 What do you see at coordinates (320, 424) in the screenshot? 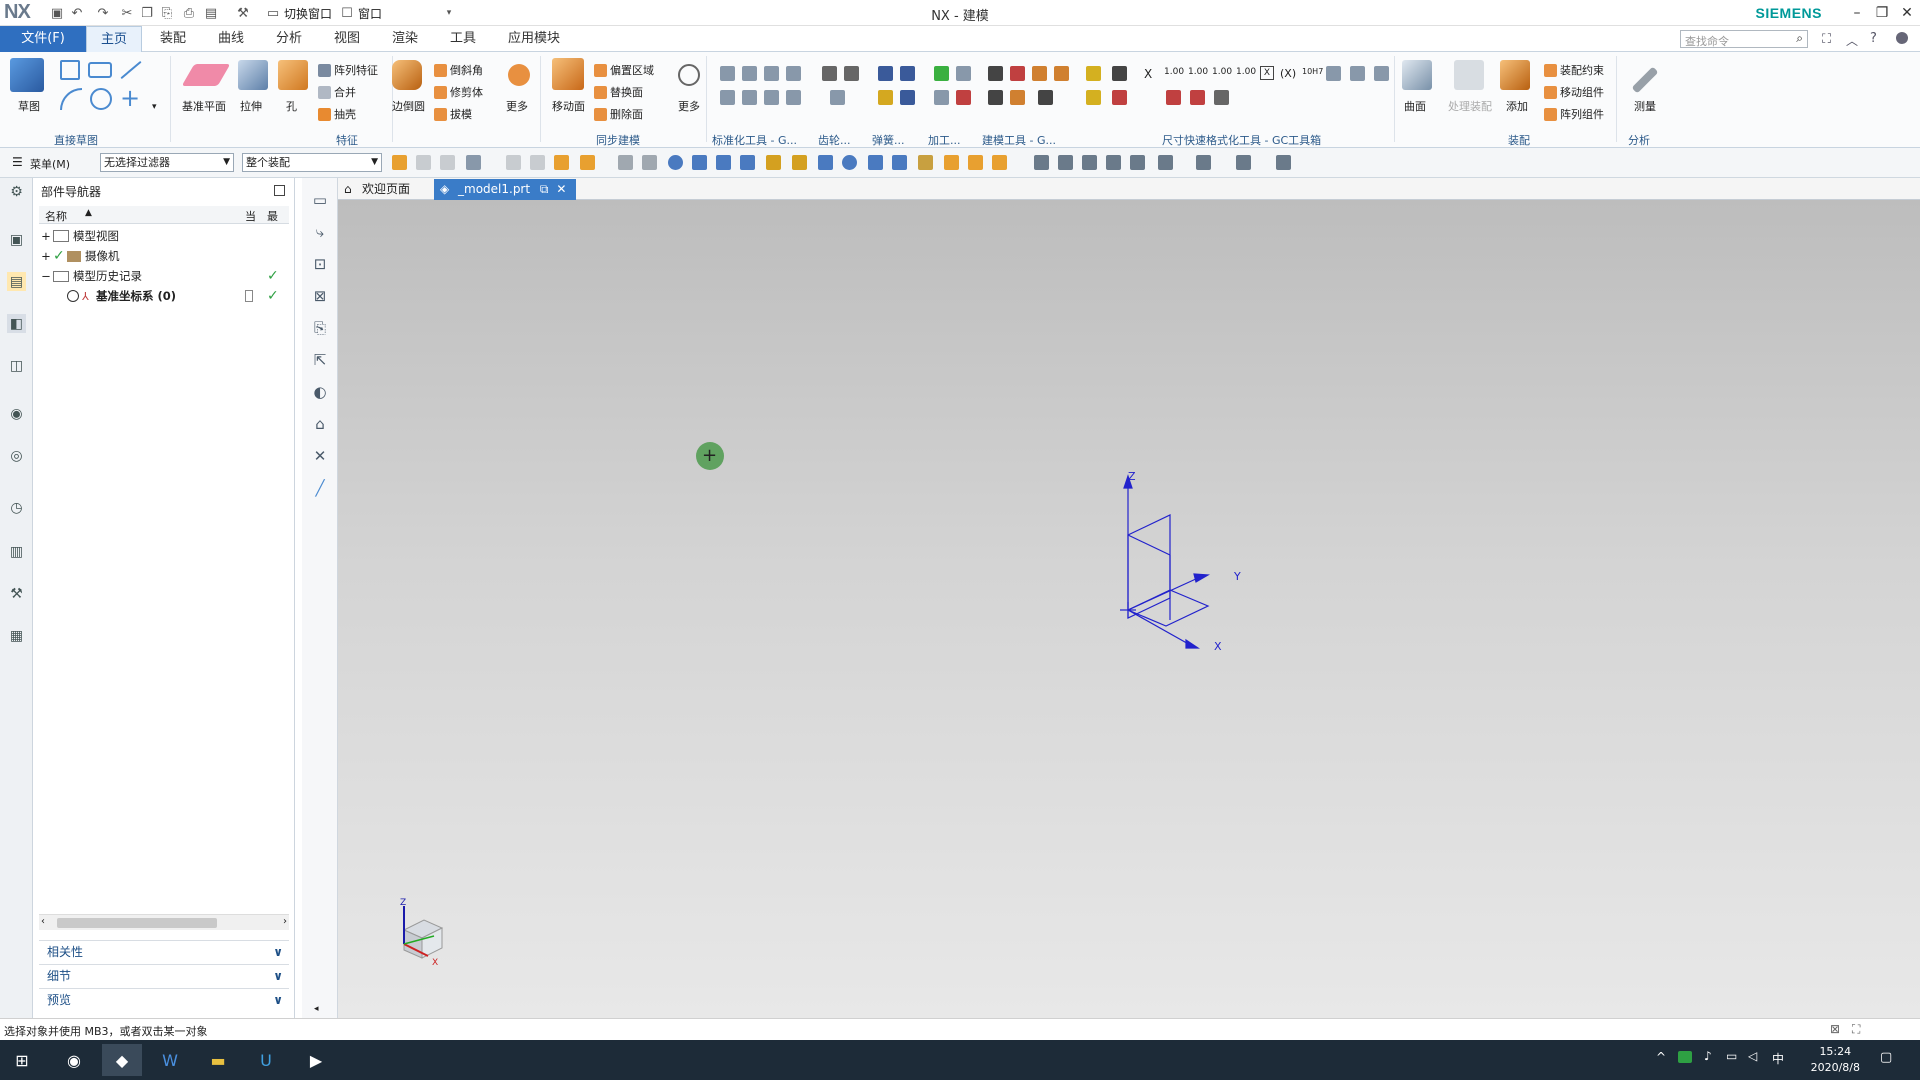
I see `home-icon: ⌂` at bounding box center [320, 424].